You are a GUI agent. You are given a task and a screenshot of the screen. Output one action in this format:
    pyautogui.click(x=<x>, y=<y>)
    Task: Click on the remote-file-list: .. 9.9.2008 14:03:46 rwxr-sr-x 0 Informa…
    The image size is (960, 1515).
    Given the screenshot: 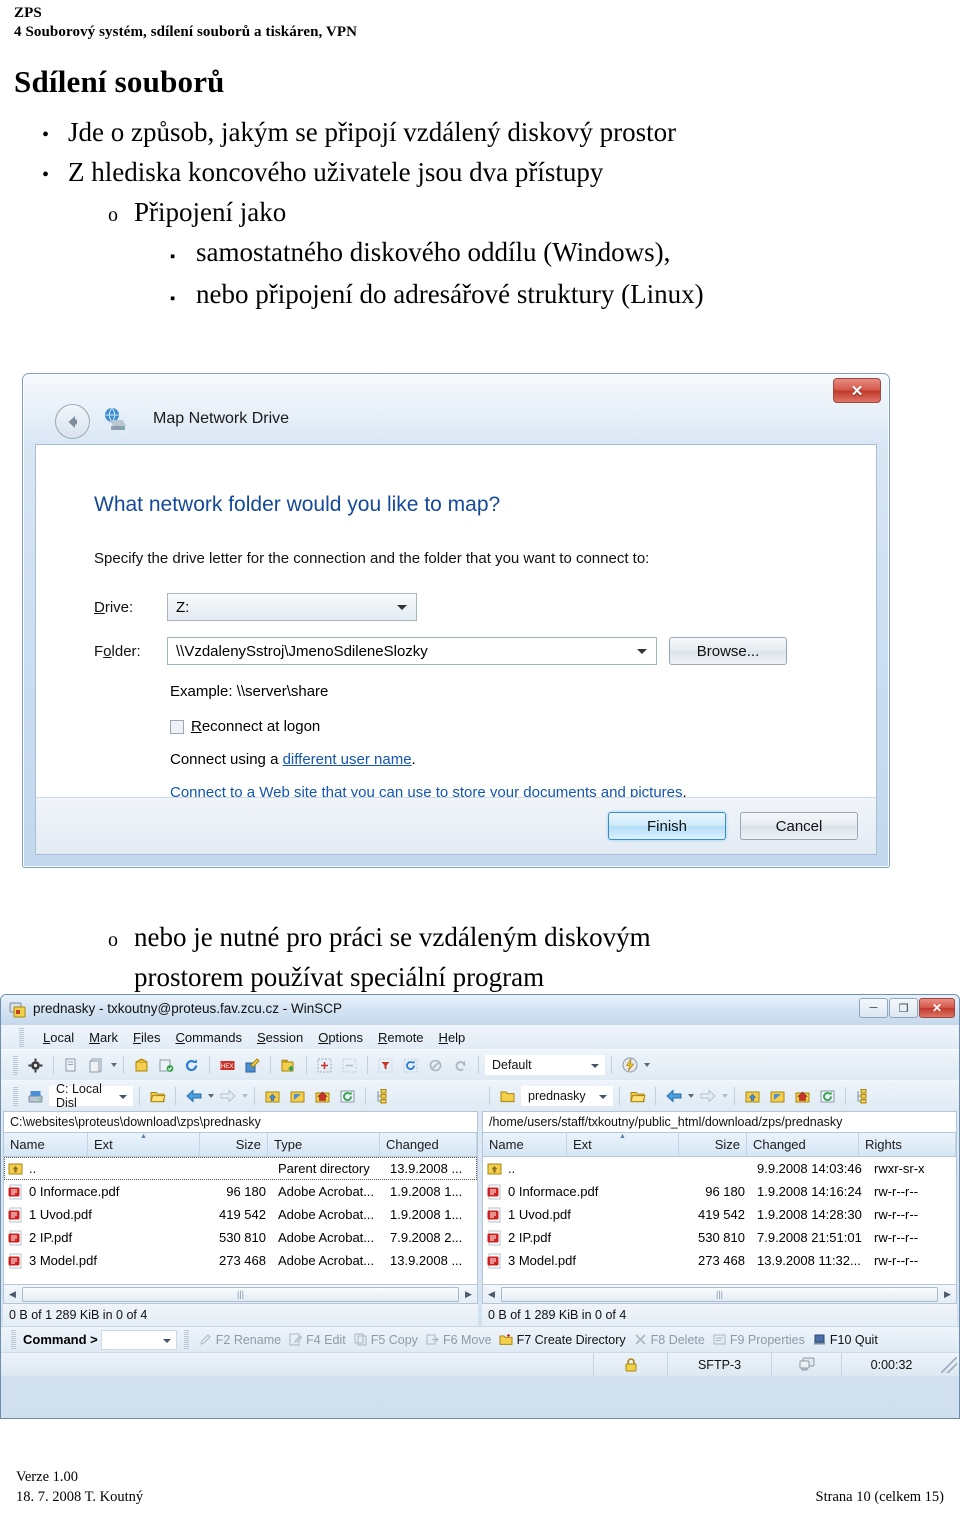 What is the action you would take?
    pyautogui.click(x=719, y=1221)
    